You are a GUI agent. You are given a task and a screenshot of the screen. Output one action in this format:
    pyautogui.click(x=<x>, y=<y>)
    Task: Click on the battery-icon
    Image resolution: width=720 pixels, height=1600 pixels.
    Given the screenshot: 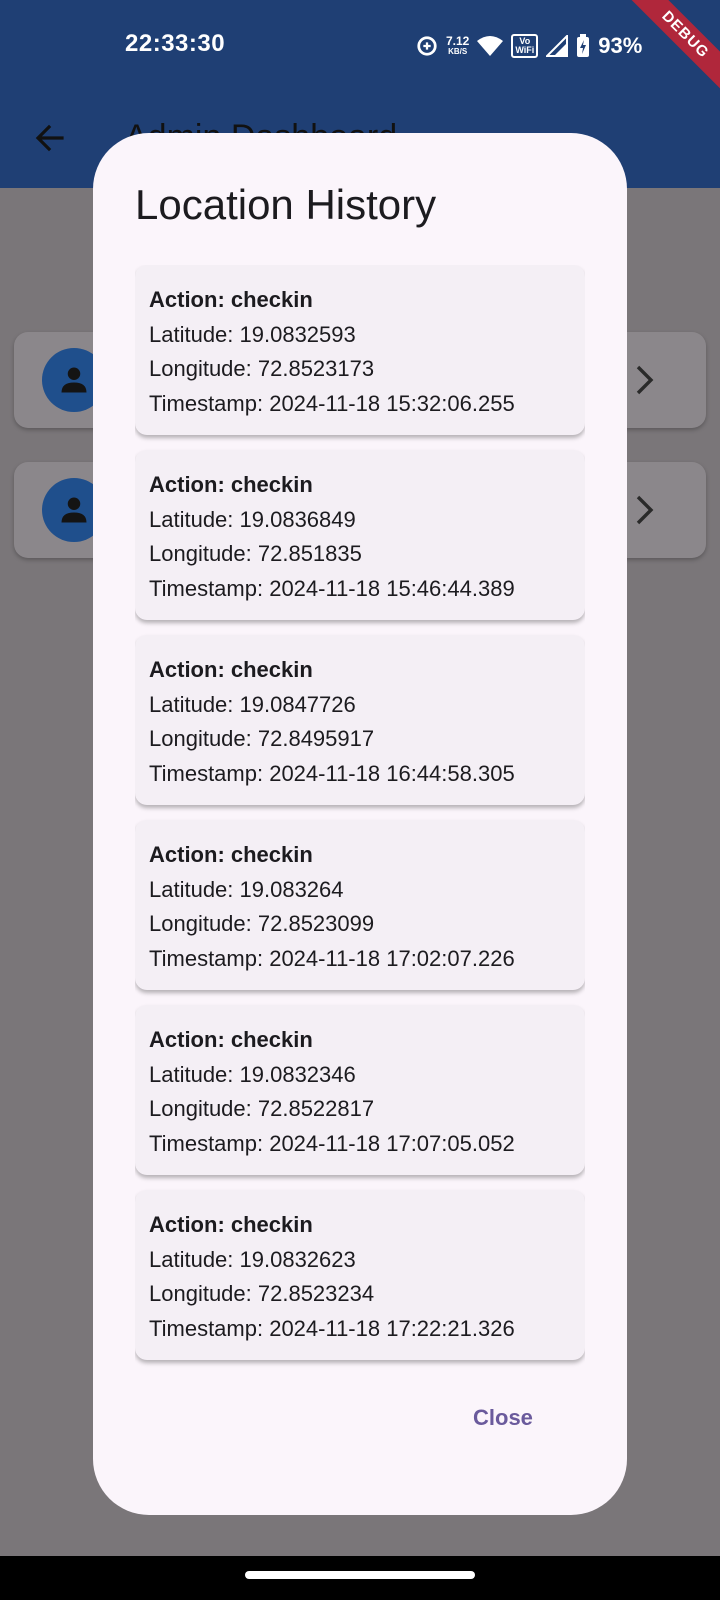 What is the action you would take?
    pyautogui.click(x=583, y=45)
    